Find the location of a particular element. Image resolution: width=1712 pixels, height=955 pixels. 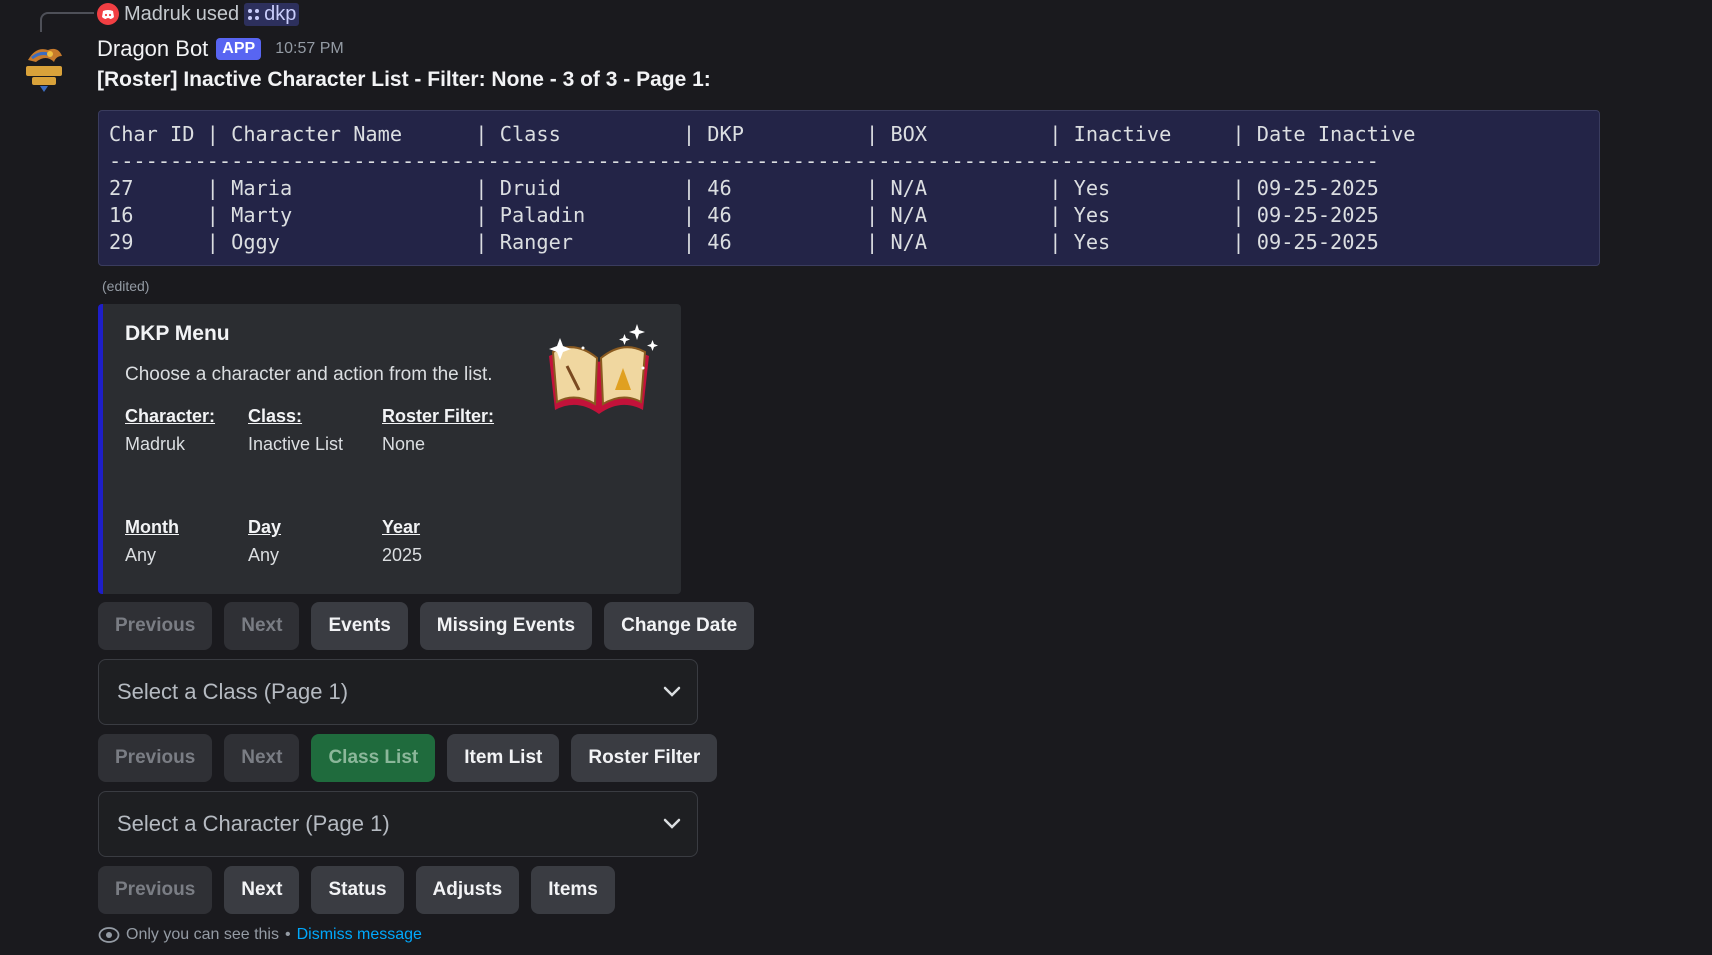

command-name: dkp is located at coordinates (280, 13).